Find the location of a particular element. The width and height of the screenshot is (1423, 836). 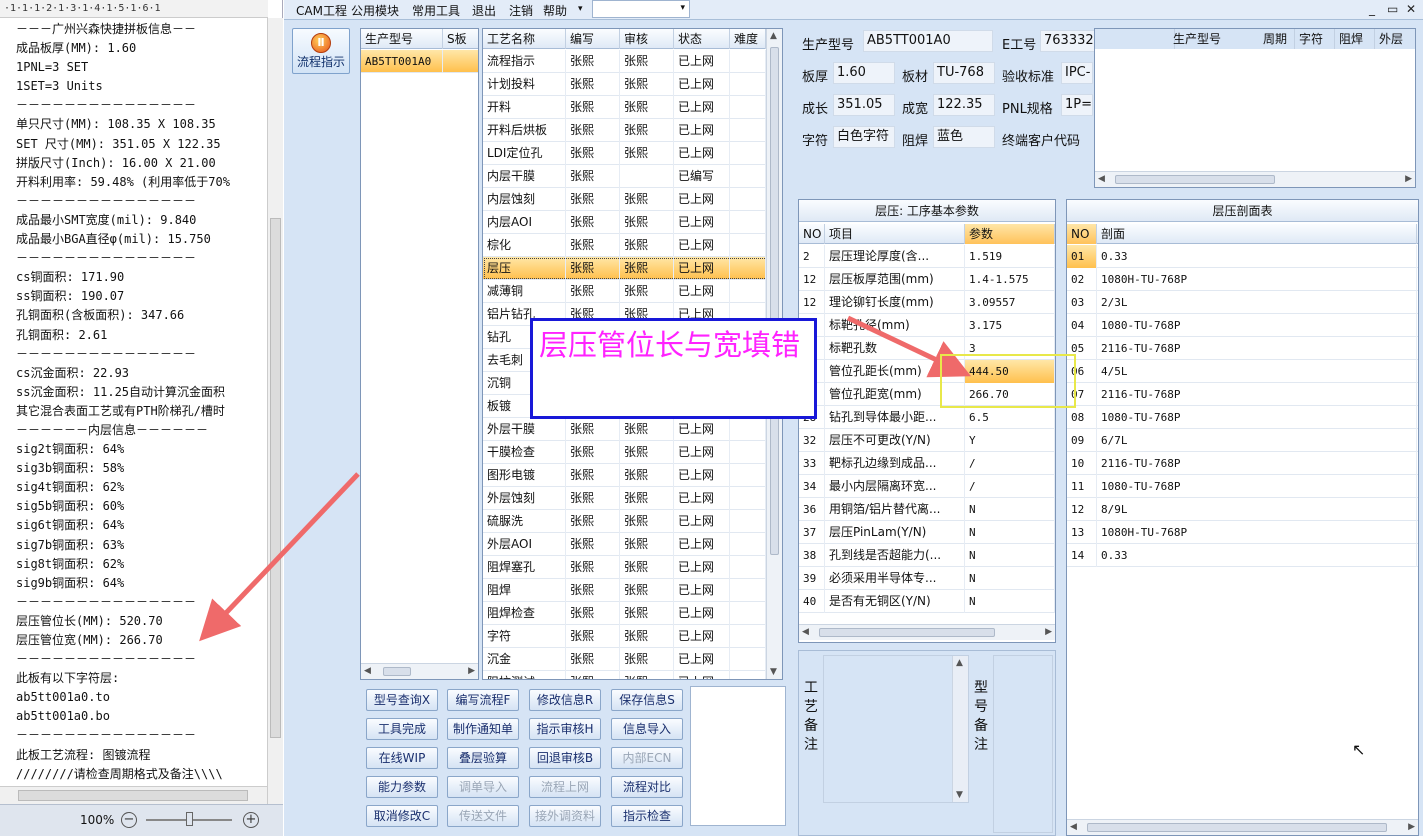

process-row: 阻焊 张熙 张熙 已上网 is located at coordinates (632, 590).